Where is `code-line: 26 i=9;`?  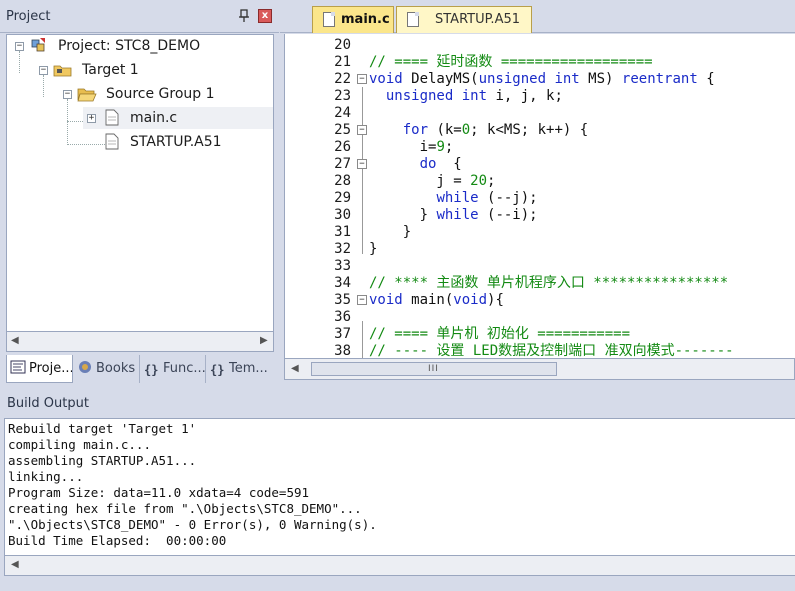 code-line: 26 i=9; is located at coordinates (394, 147).